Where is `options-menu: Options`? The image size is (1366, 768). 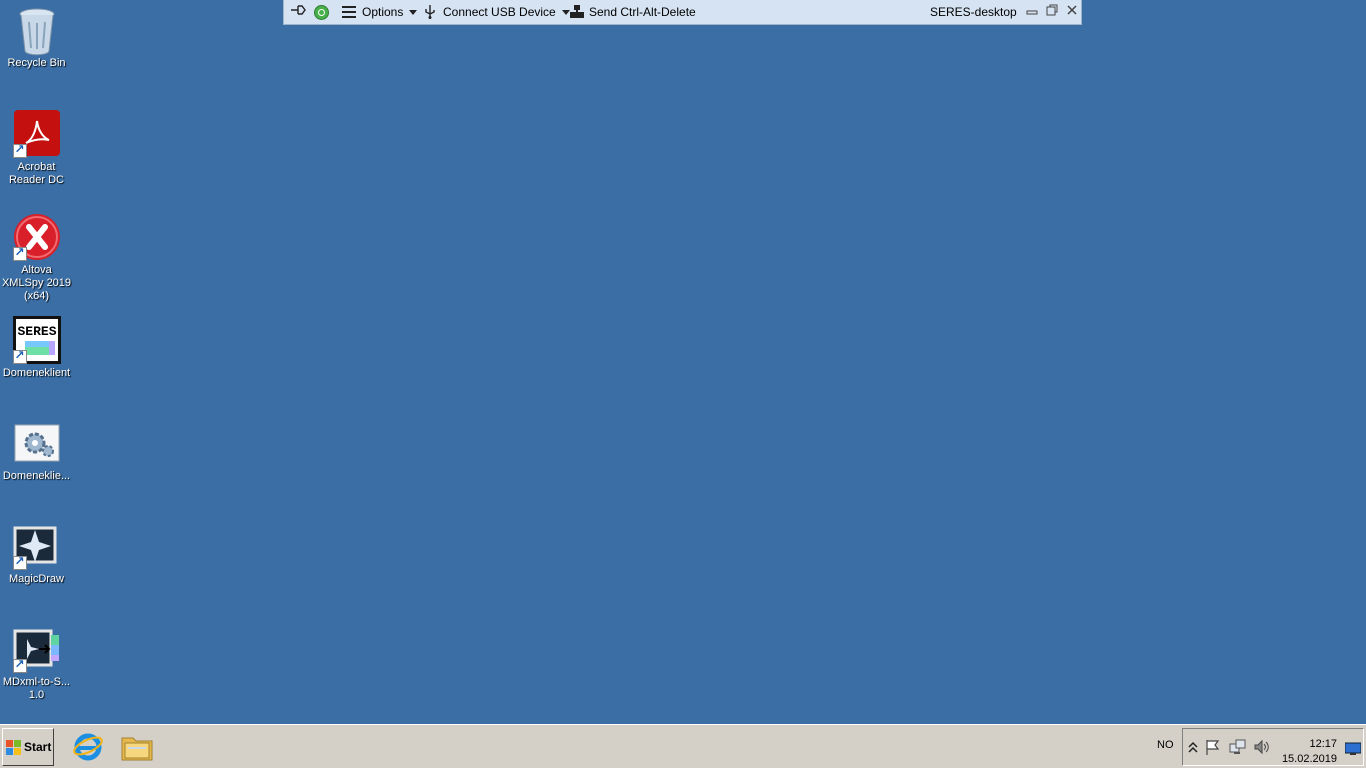
options-menu: Options is located at coordinates (380, 12).